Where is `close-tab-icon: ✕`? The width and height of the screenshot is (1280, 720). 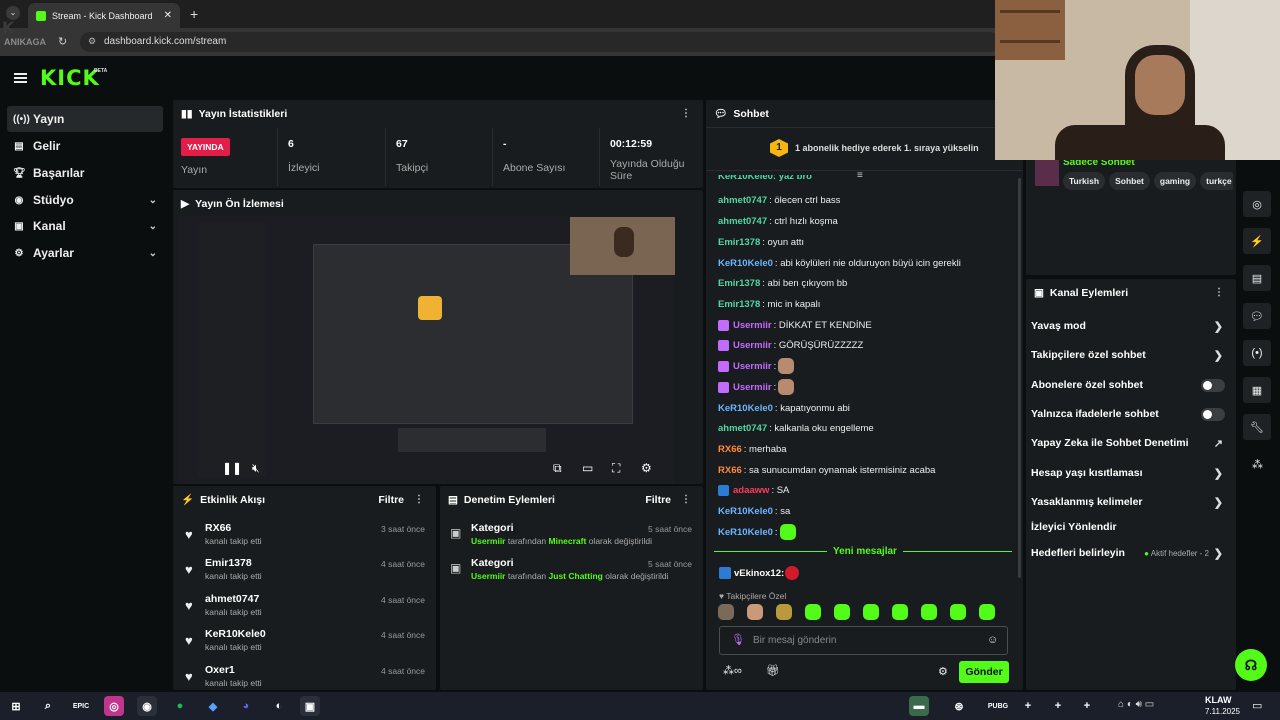 close-tab-icon: ✕ is located at coordinates (168, 15).